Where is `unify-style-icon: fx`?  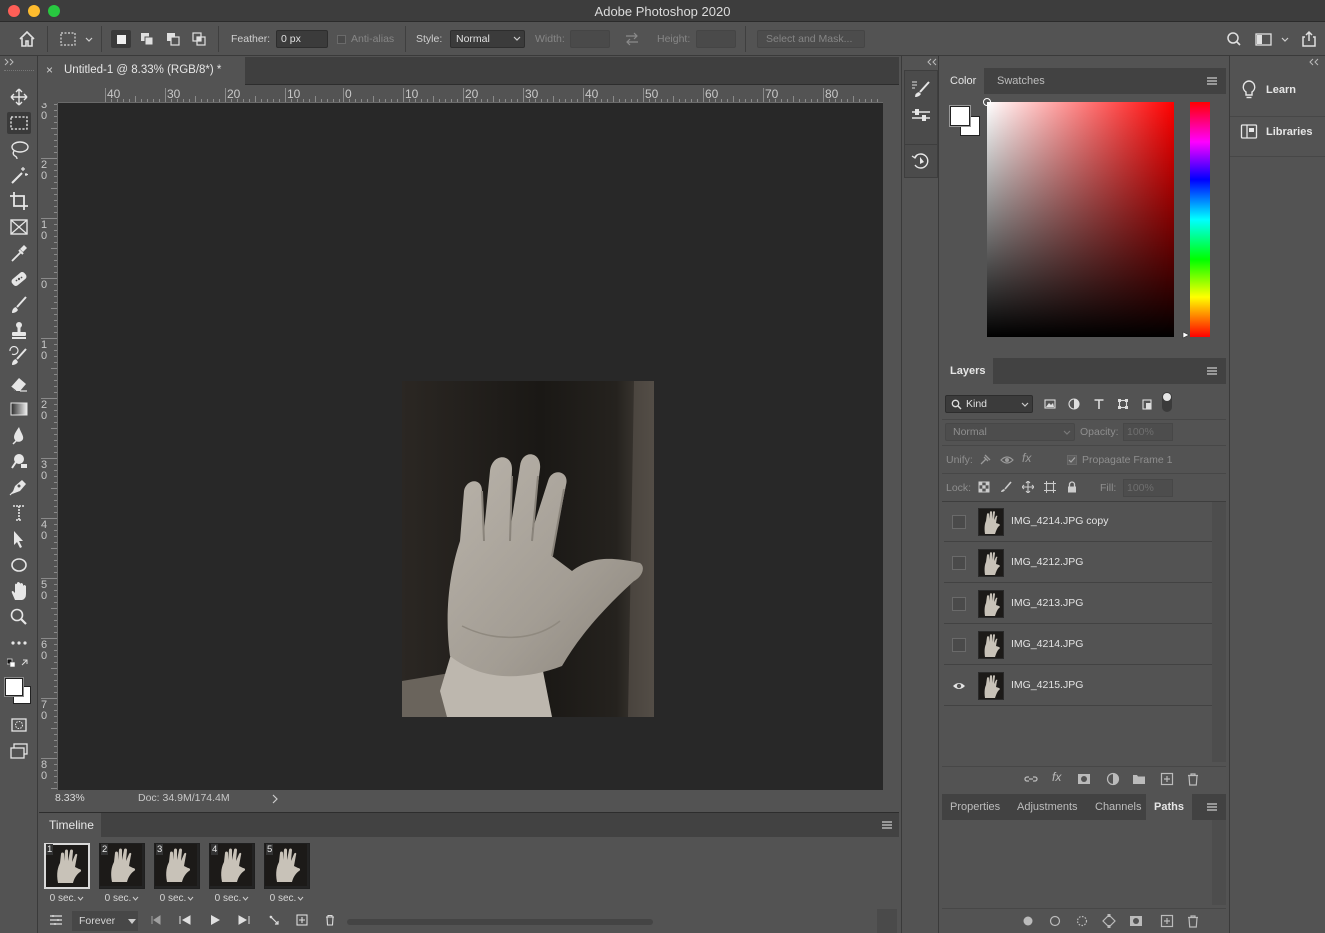
unify-style-icon: fx is located at coordinates (1026, 458).